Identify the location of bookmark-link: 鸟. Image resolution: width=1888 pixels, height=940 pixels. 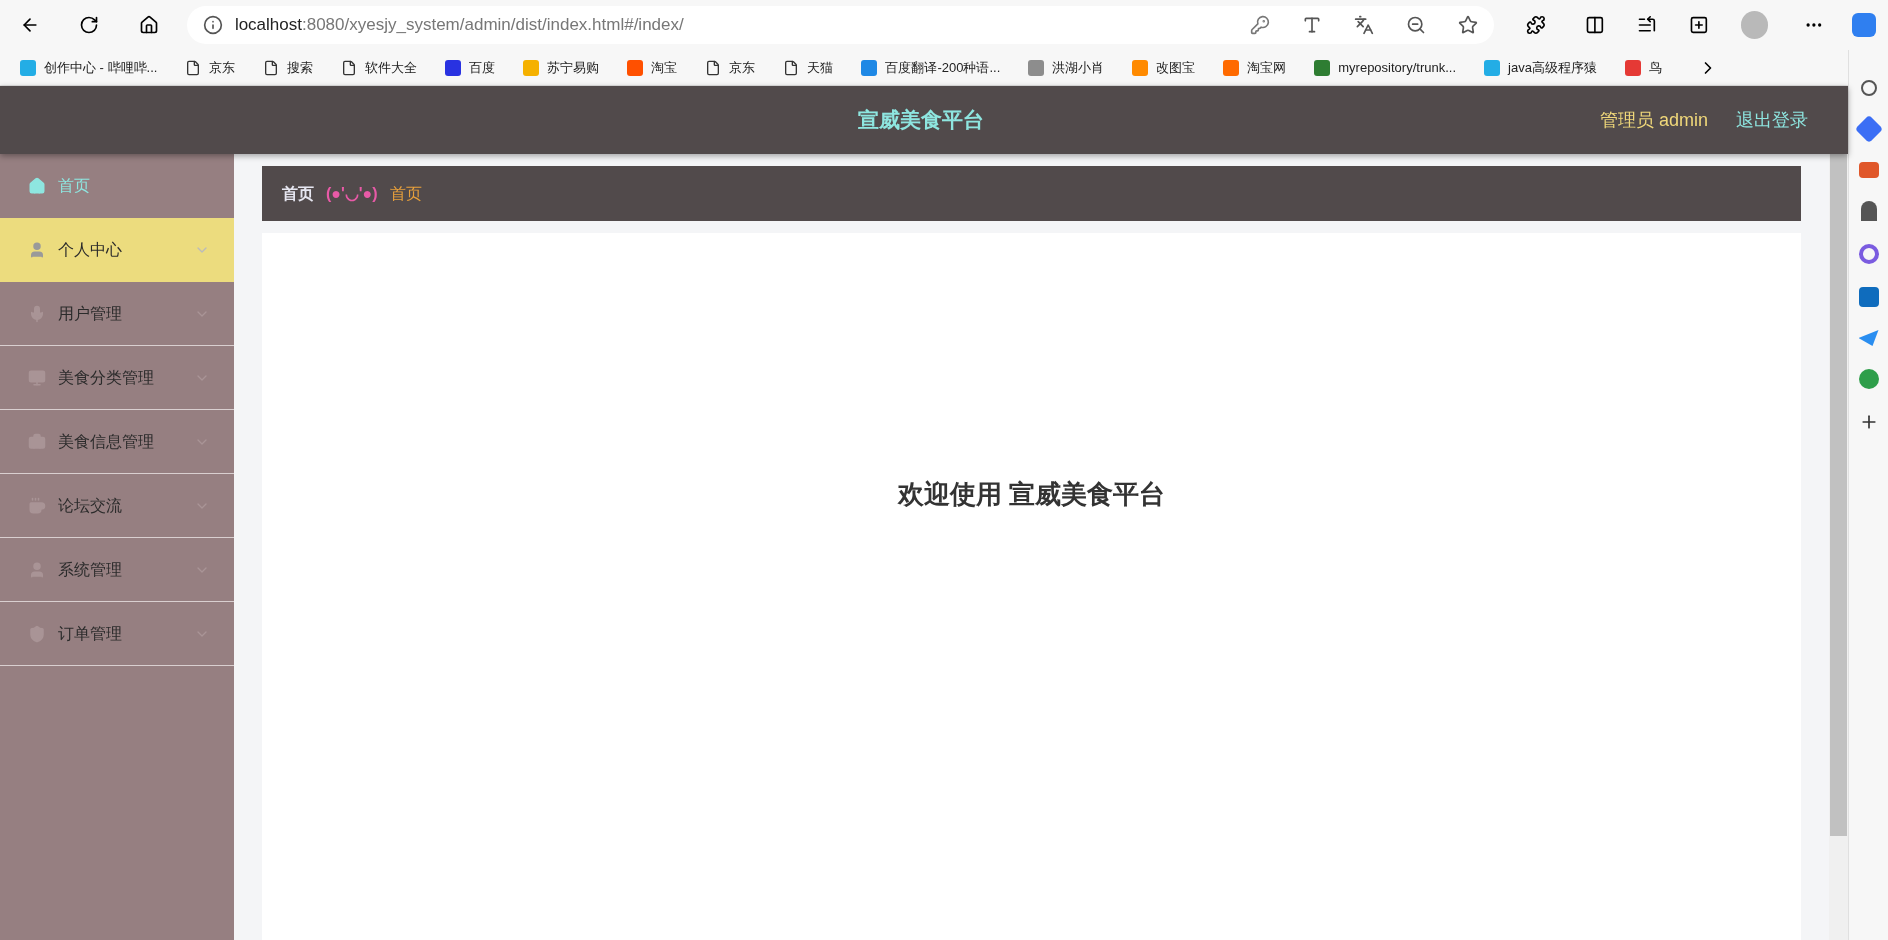
(1655, 67).